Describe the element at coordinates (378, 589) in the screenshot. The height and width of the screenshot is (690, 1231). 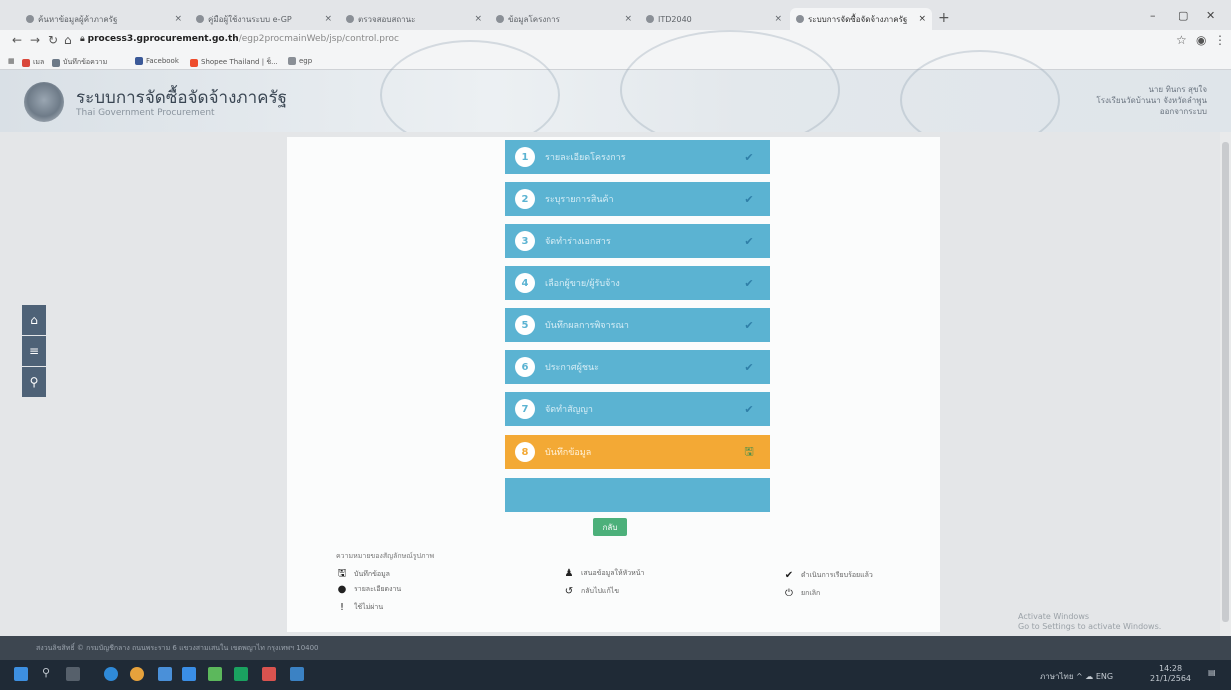
I see `legend-label: รายละเอียดงาน` at that location.